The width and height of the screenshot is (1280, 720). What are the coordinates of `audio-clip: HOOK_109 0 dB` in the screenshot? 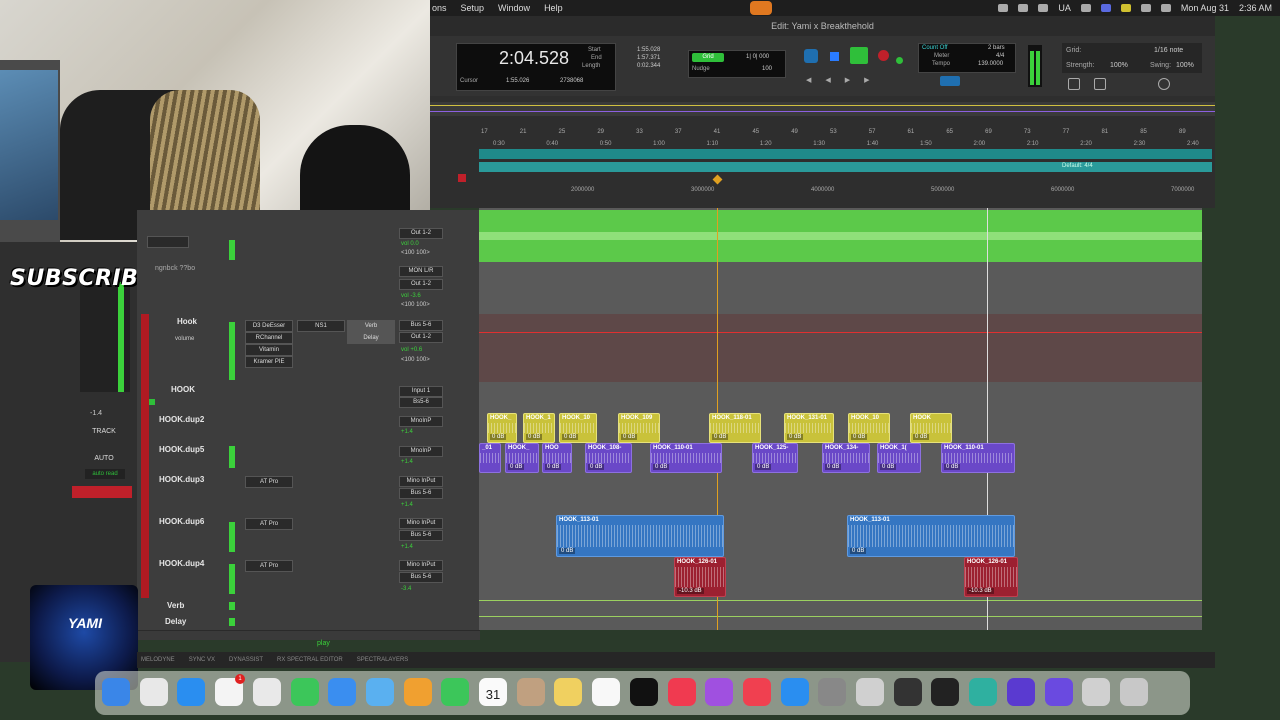 It's located at (639, 428).